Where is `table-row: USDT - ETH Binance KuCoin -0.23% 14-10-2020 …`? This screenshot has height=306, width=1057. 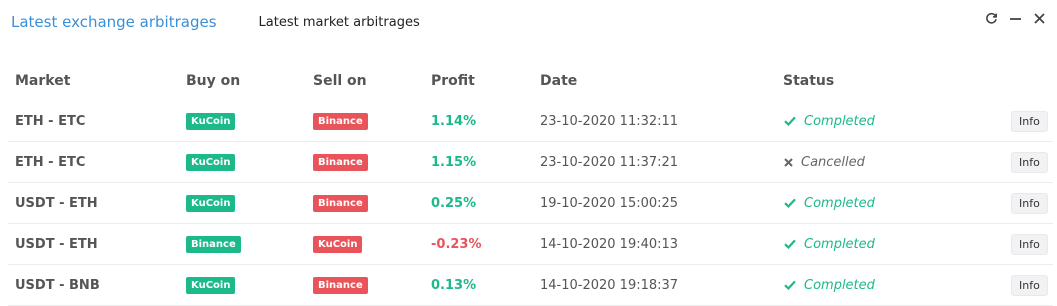
table-row: USDT - ETH Binance KuCoin -0.23% 14-10-2020 … is located at coordinates (530, 244).